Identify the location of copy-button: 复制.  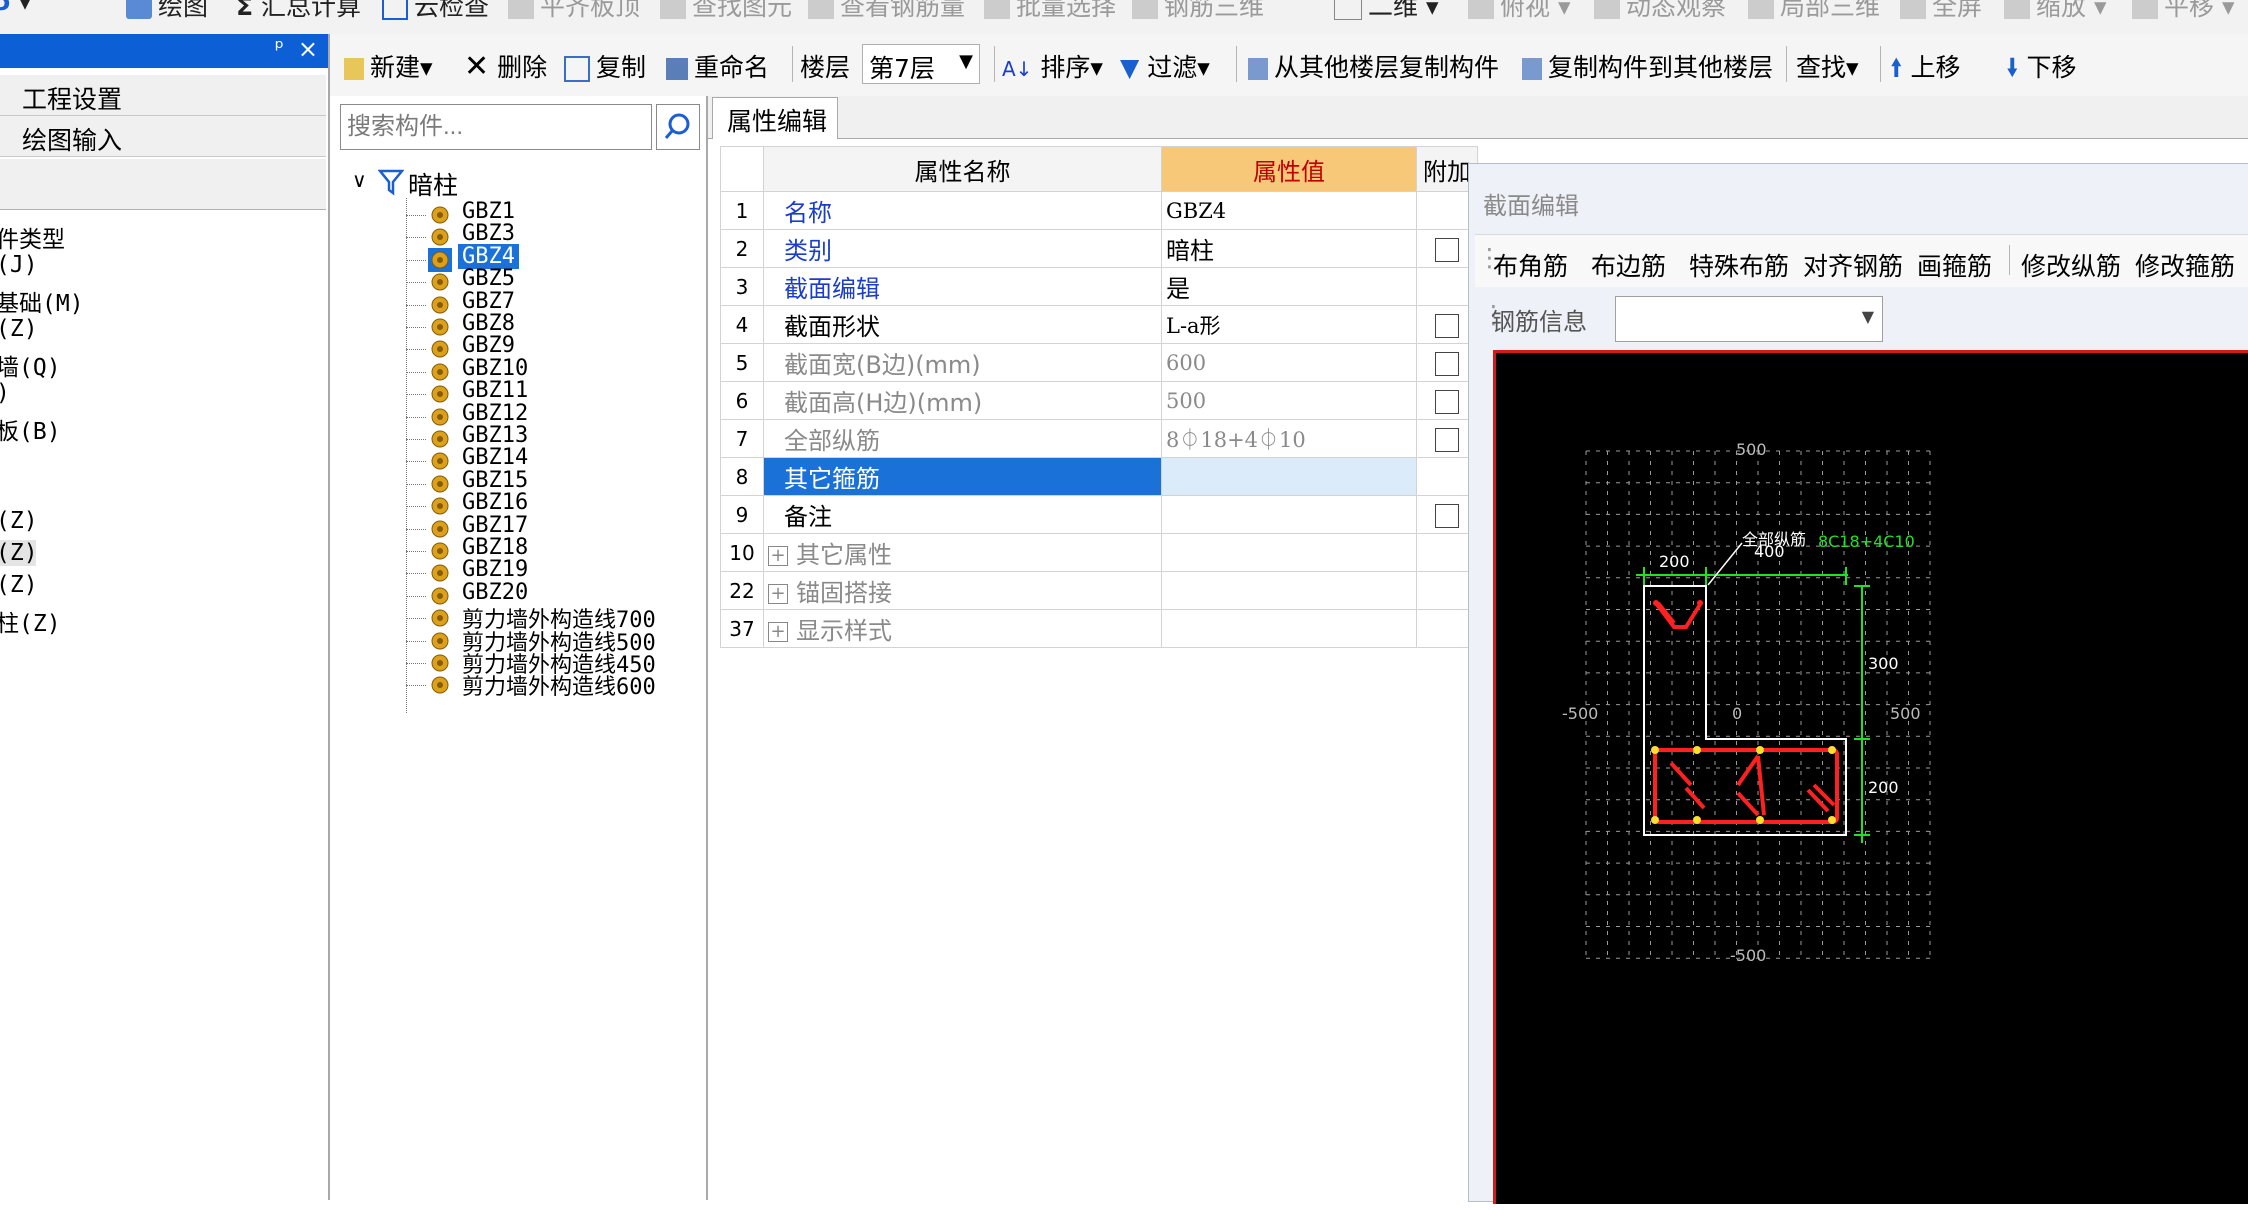
(605, 66).